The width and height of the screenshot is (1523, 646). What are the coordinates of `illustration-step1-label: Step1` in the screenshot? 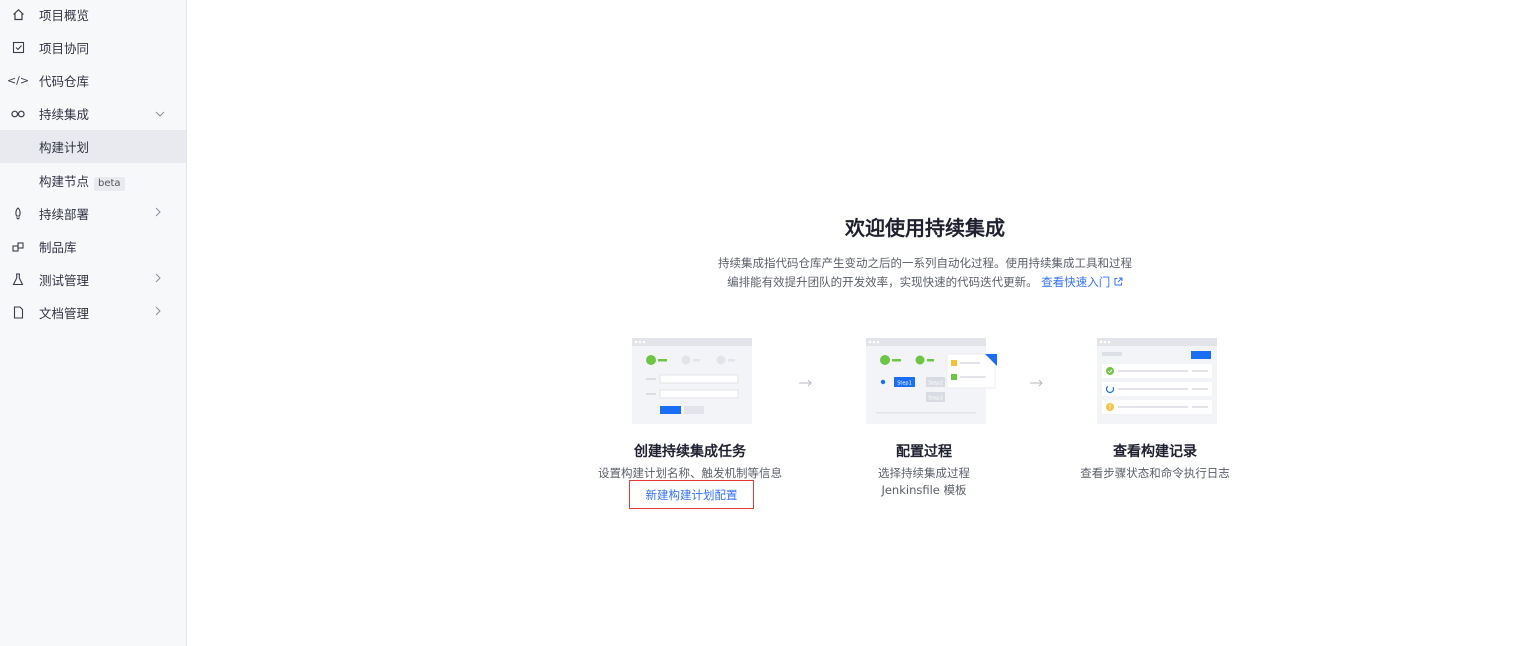 It's located at (904, 384).